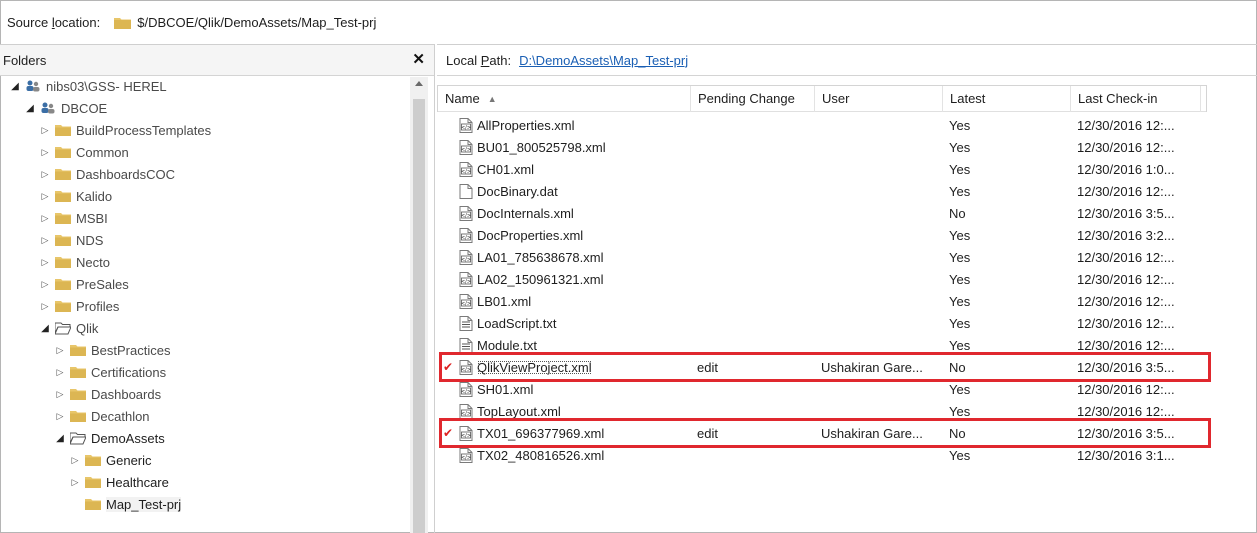 The height and width of the screenshot is (533, 1257). I want to click on folders-panel-title: Folders, so click(25, 60).